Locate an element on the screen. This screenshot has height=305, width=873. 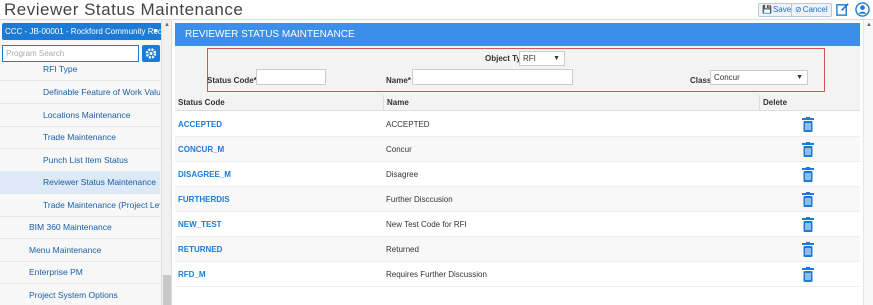
save-button: 💾Save is located at coordinates (777, 10).